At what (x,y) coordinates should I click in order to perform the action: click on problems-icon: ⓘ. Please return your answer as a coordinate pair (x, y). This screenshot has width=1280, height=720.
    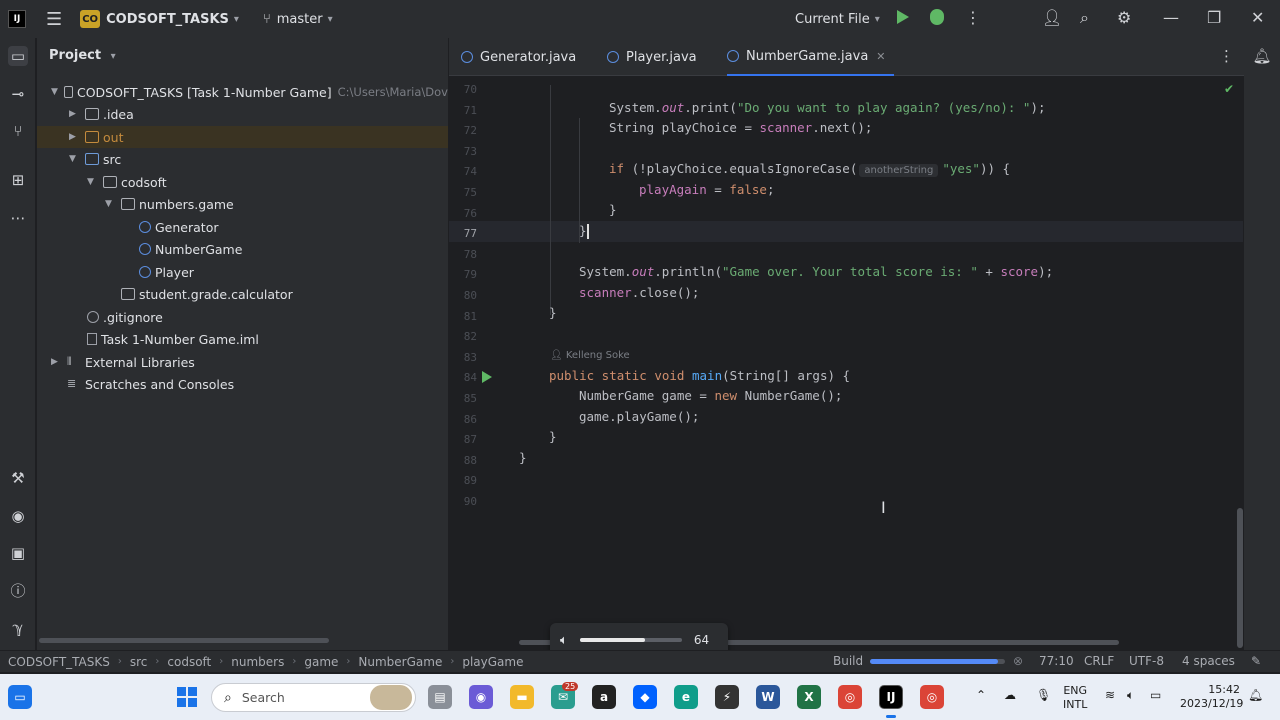
    Looking at the image, I should click on (18, 591).